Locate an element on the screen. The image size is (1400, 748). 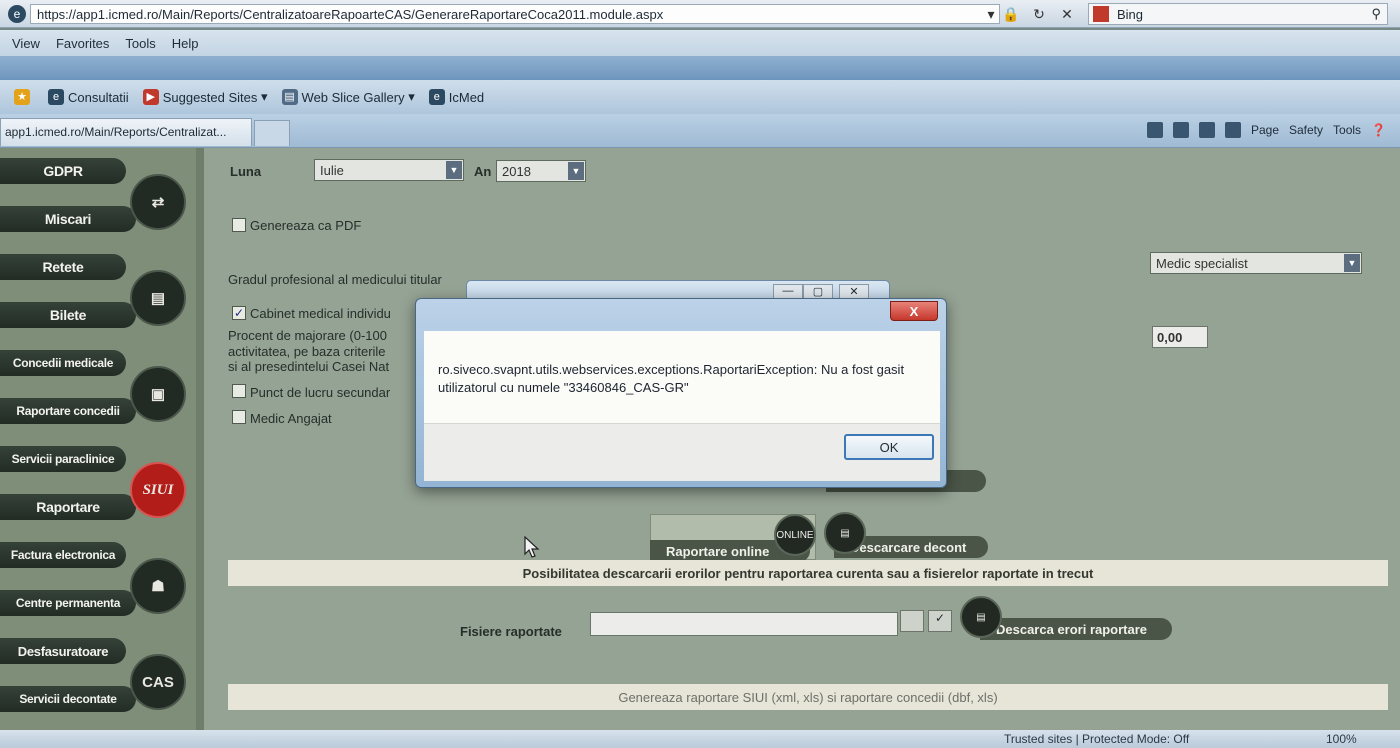
online-badge: ONLINE is located at coordinates (795, 535).